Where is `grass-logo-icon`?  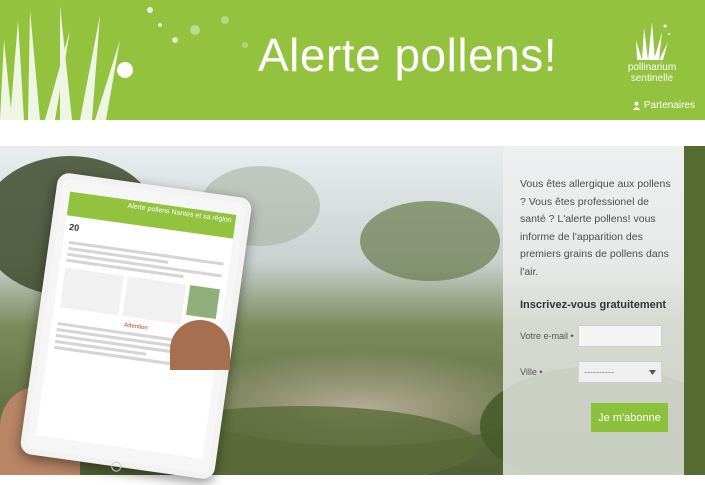 grass-logo-icon is located at coordinates (653, 41).